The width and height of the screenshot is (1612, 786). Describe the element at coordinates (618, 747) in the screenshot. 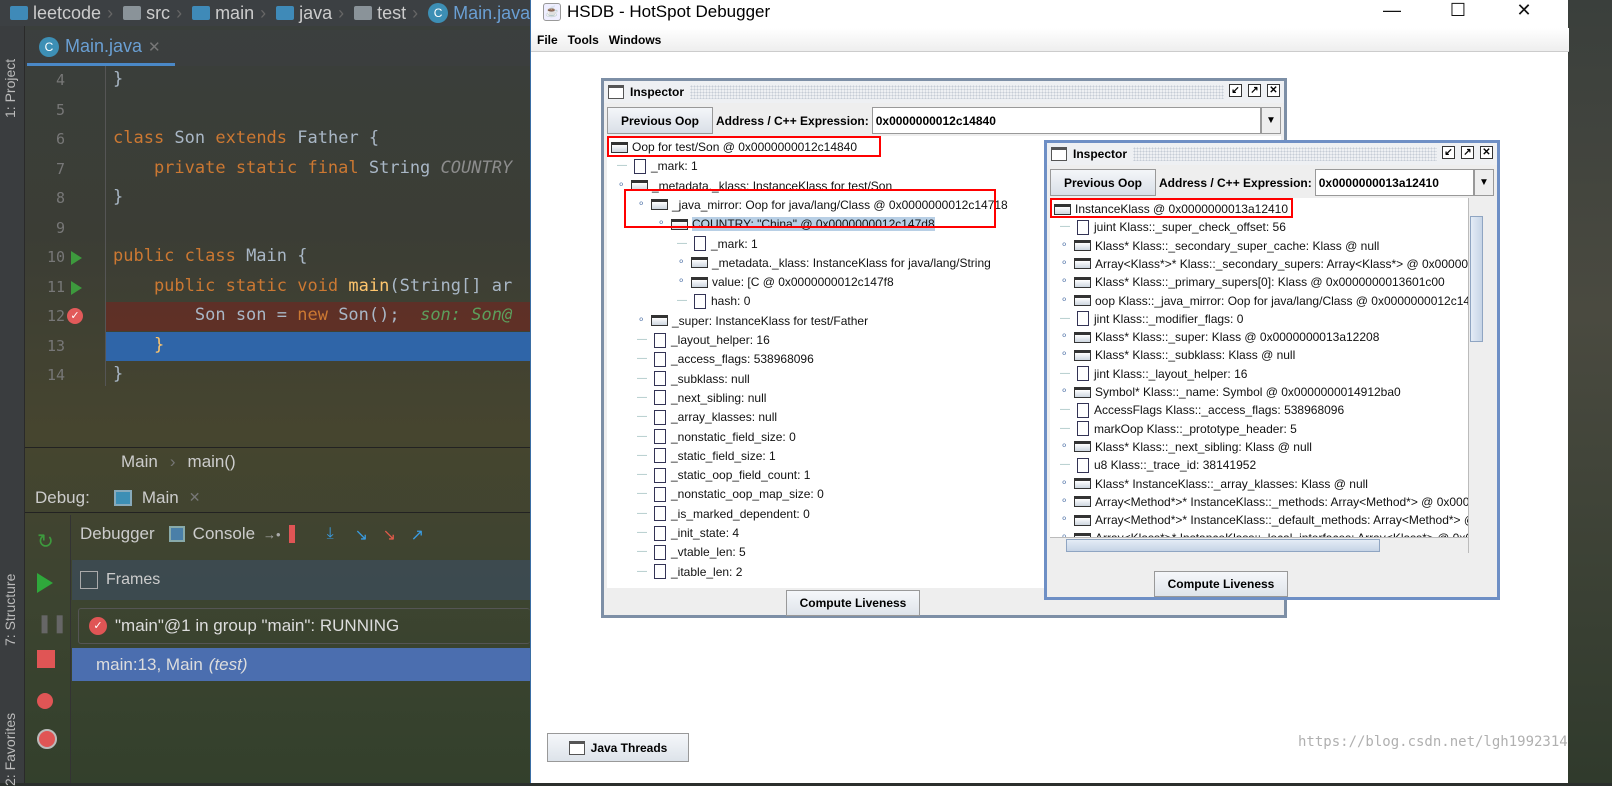

I see `java-threads-button: Java Threads` at that location.